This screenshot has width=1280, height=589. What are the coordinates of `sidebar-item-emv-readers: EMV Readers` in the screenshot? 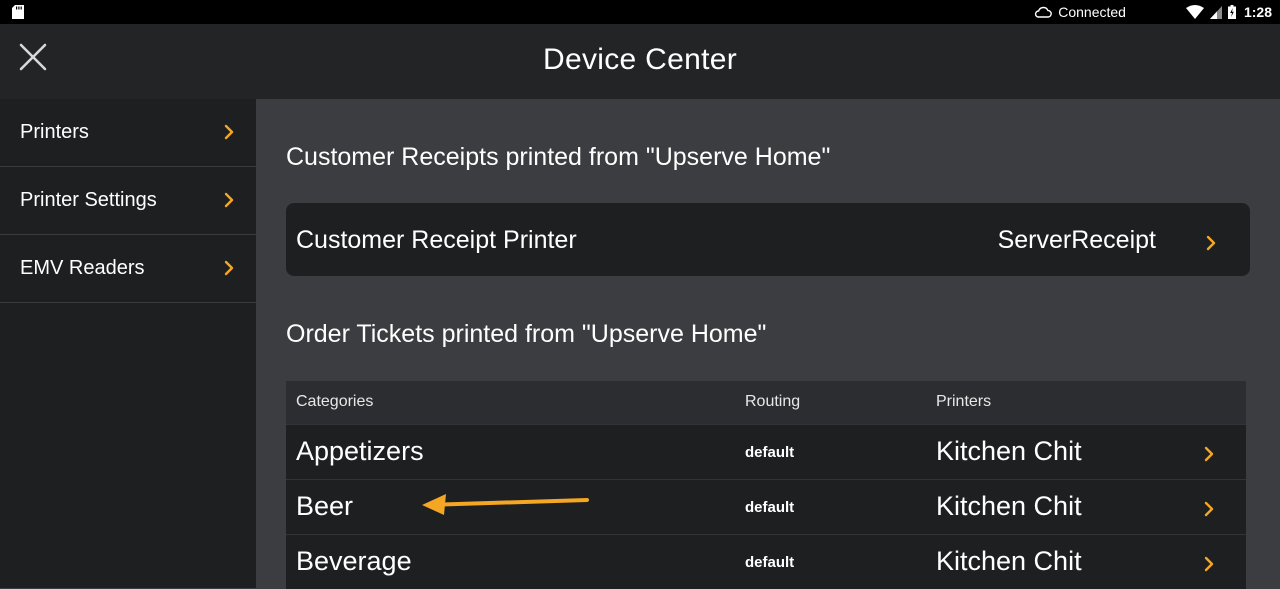 It's located at (128, 269).